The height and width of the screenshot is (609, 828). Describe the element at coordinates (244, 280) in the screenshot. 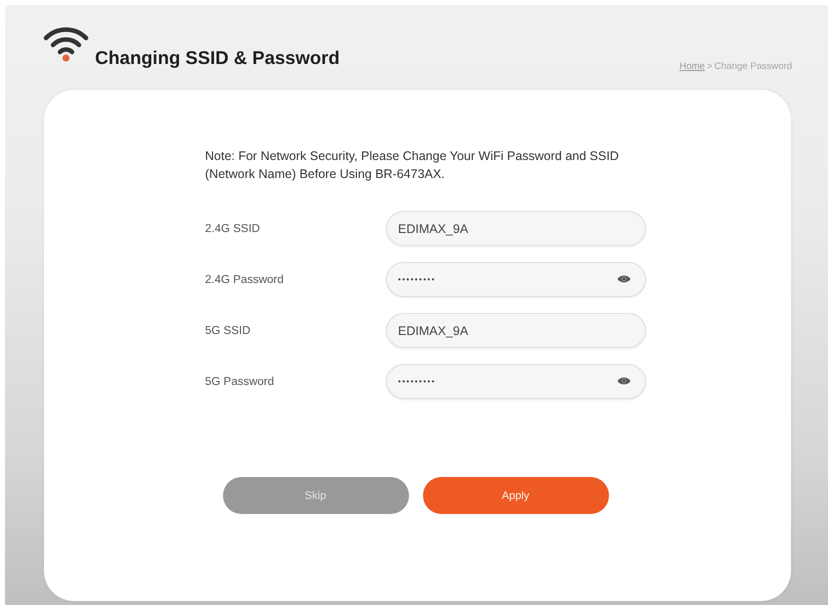

I see `field-label: 2.4G Password` at that location.